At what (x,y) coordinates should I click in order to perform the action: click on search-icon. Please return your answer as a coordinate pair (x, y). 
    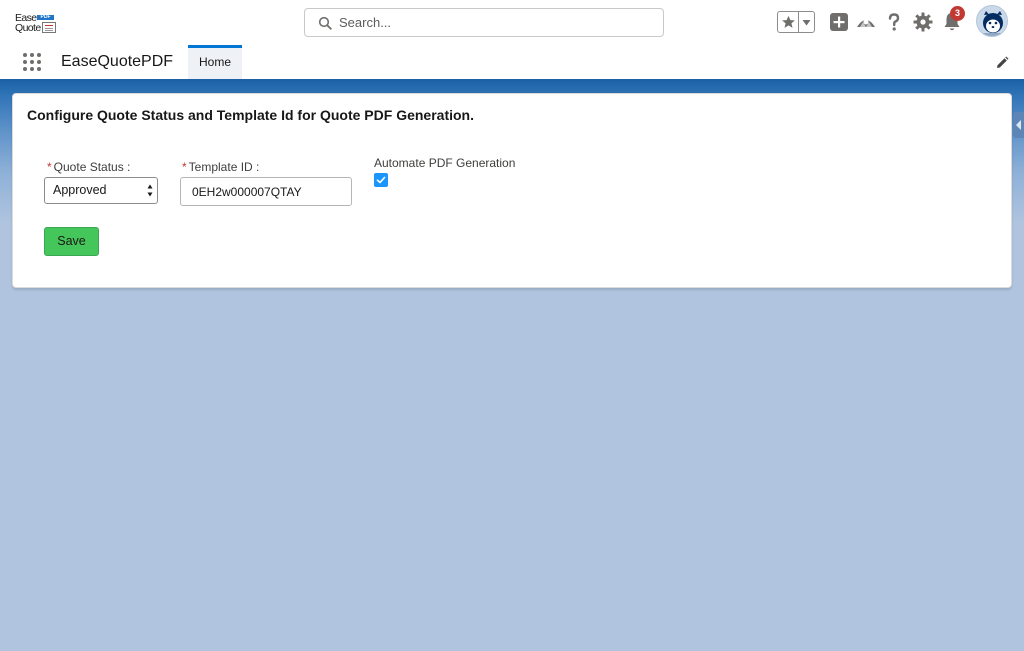
    Looking at the image, I should click on (325, 23).